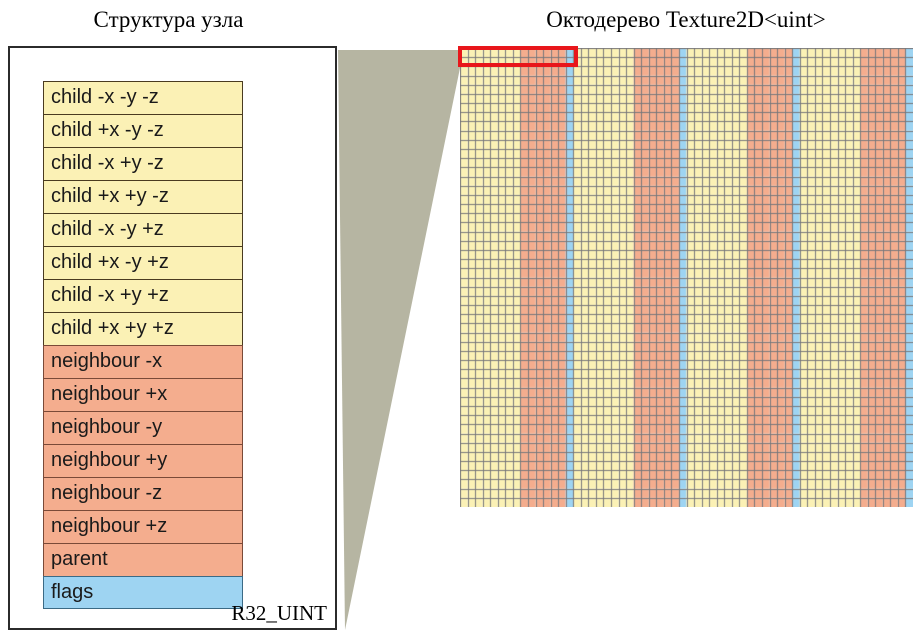  Describe the element at coordinates (168, 19) in the screenshot. I see `page-title-node-structure: Структура узла` at that location.